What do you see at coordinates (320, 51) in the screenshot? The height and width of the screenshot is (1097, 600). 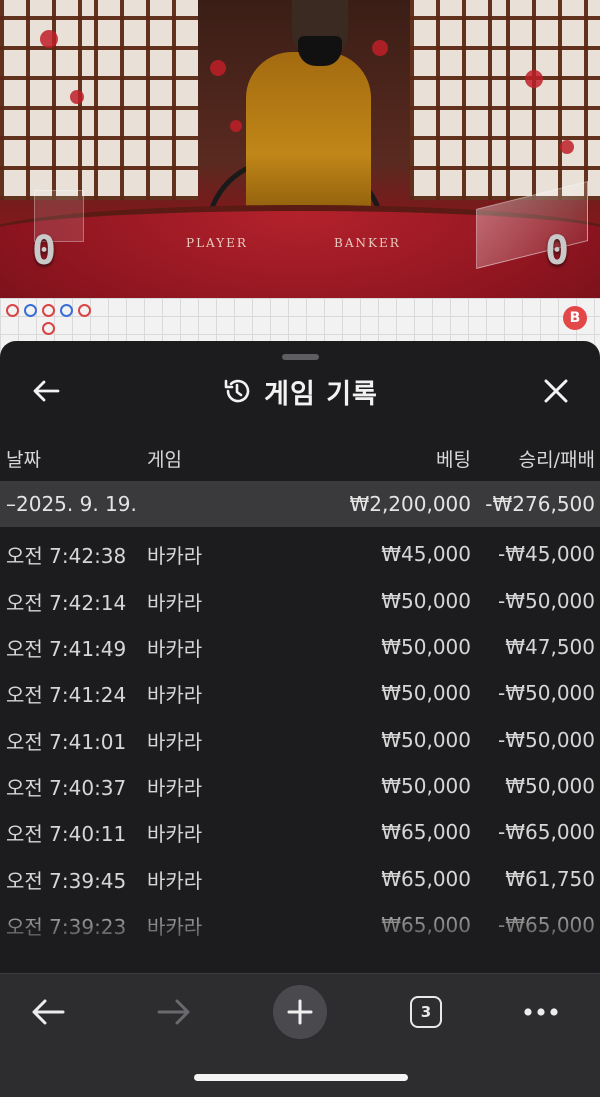 I see `dealer-mask` at bounding box center [320, 51].